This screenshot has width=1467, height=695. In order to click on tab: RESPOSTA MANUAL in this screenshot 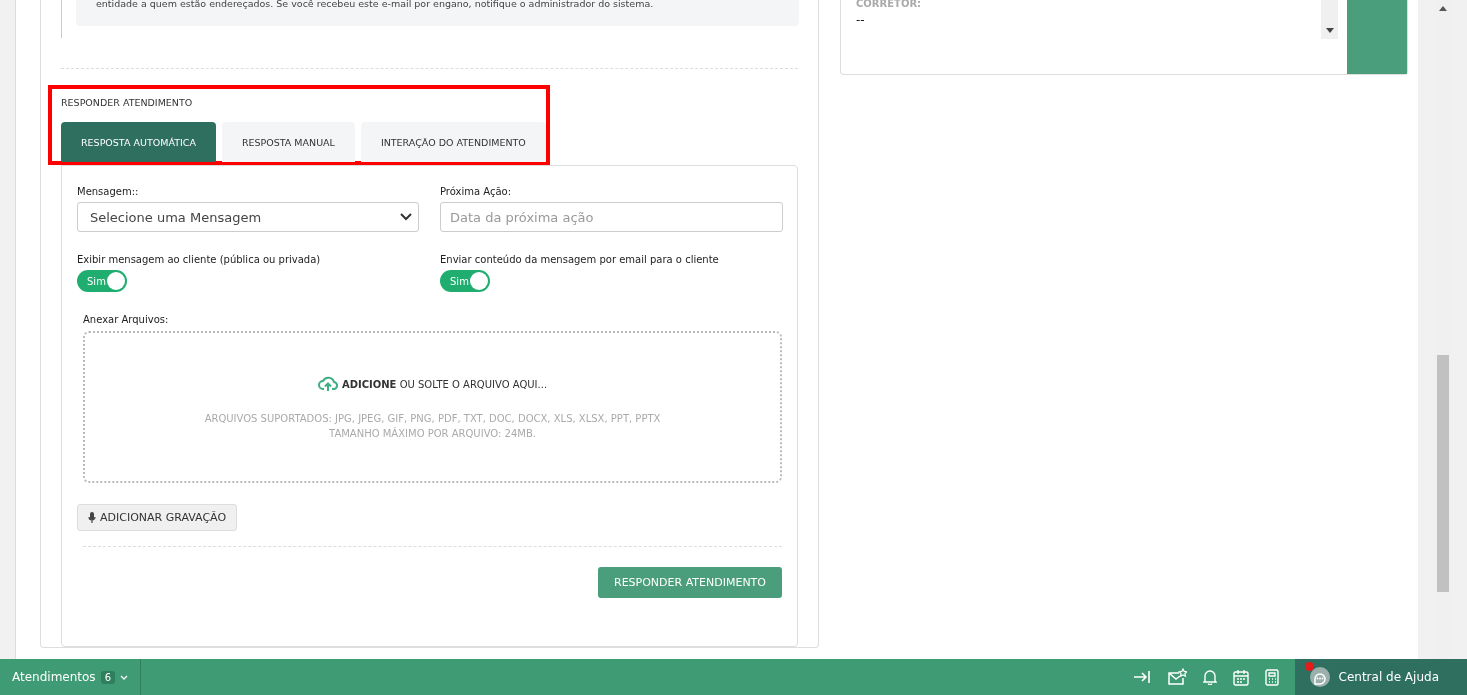, I will do `click(288, 142)`.